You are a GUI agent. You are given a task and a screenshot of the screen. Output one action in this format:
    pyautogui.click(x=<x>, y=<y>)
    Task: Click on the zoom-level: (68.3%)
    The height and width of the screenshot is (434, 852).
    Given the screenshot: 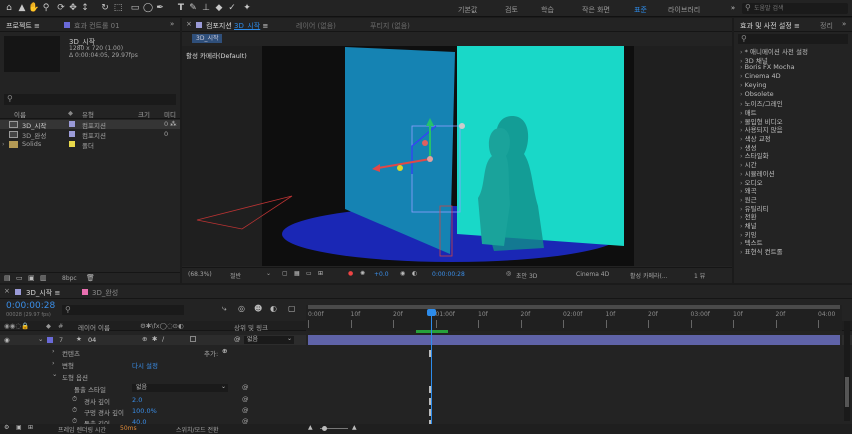 What is the action you would take?
    pyautogui.click(x=200, y=274)
    